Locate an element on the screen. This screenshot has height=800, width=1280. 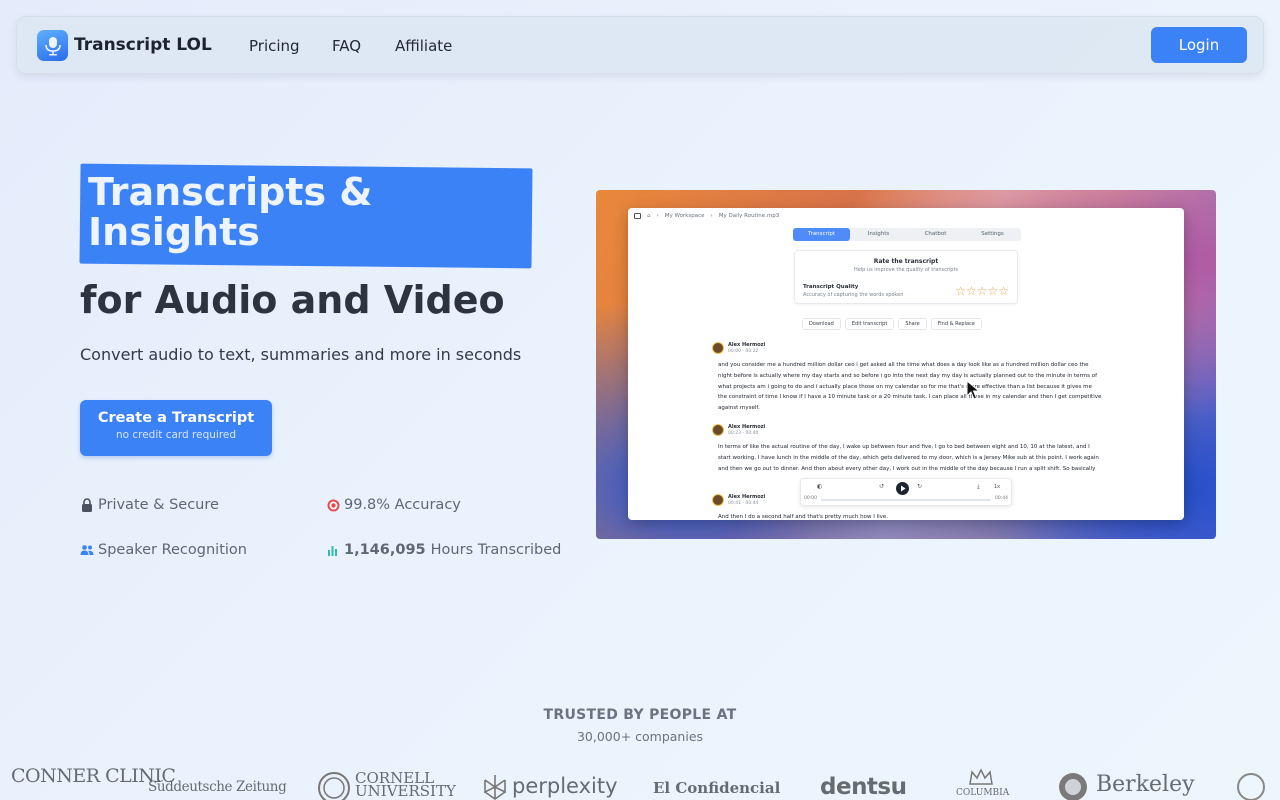
feature-speaker-label: Speaker Recognition is located at coordinates (172, 550).